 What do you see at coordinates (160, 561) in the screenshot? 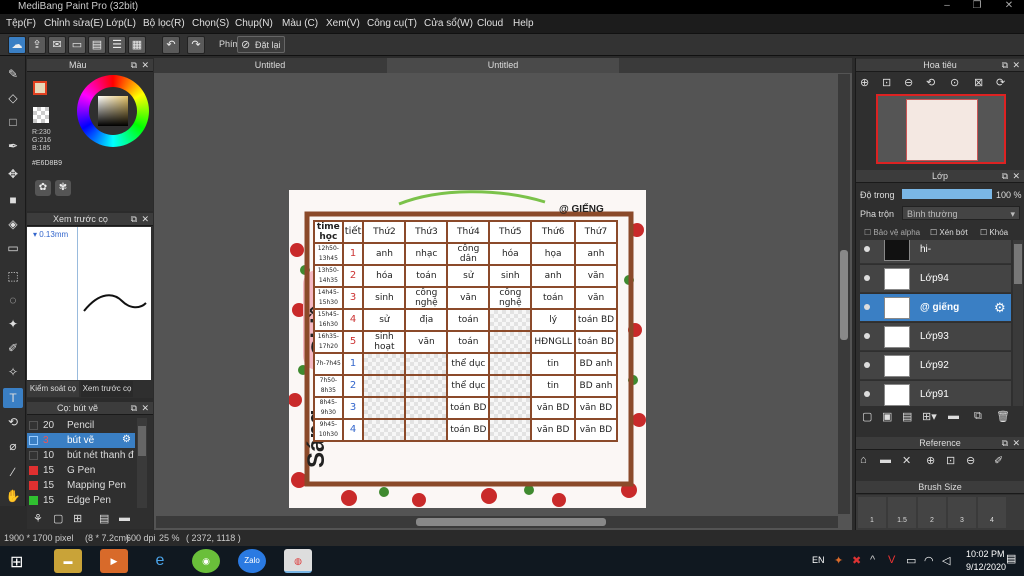
I see `internet-explorer-icon: e` at bounding box center [160, 561].